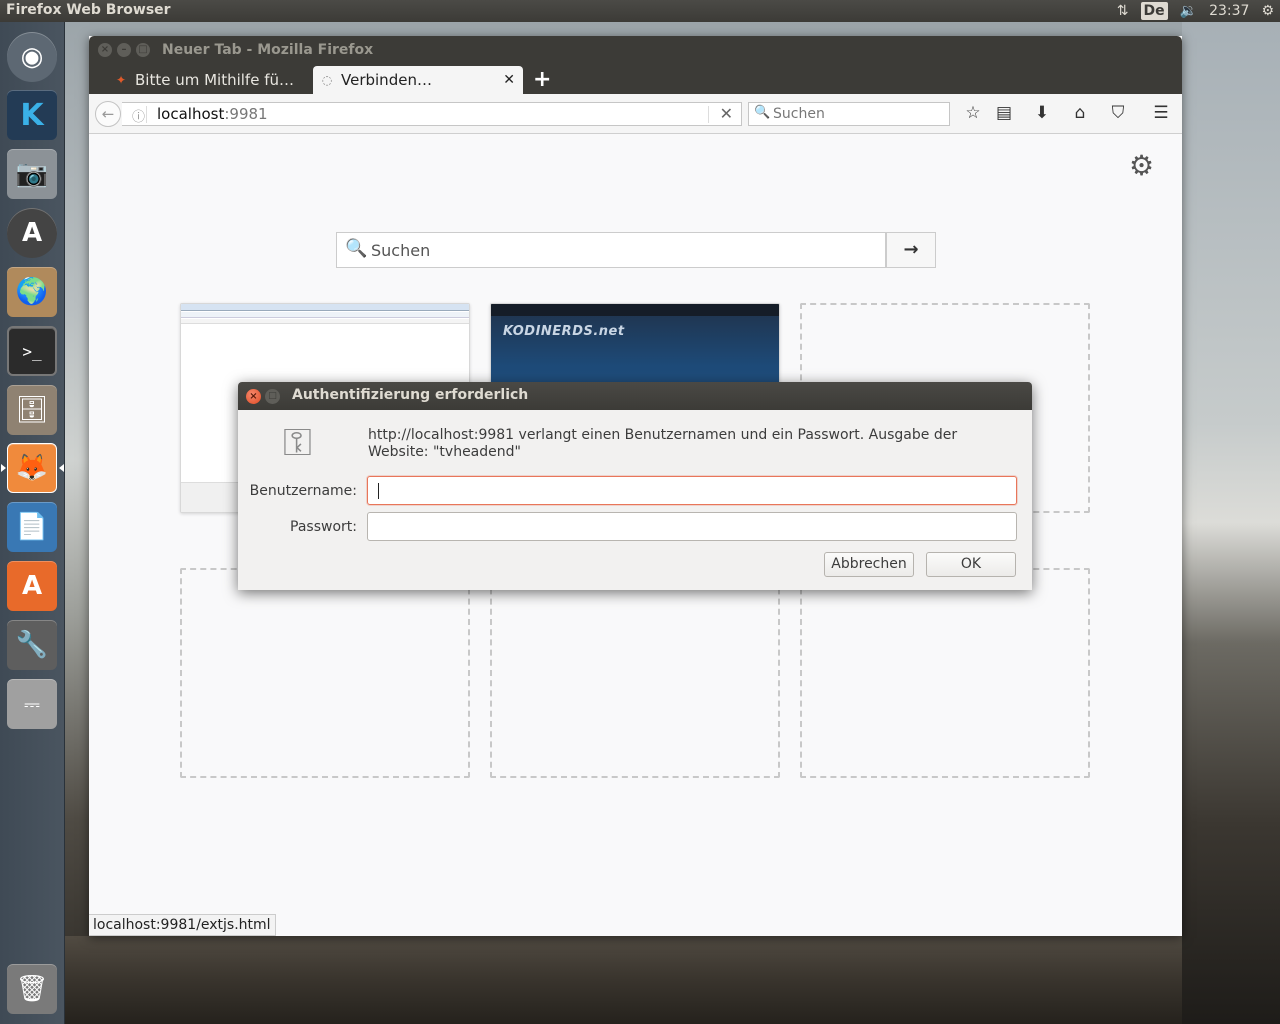 The width and height of the screenshot is (1280, 1024). I want to click on password-label: Passwort:, so click(323, 527).